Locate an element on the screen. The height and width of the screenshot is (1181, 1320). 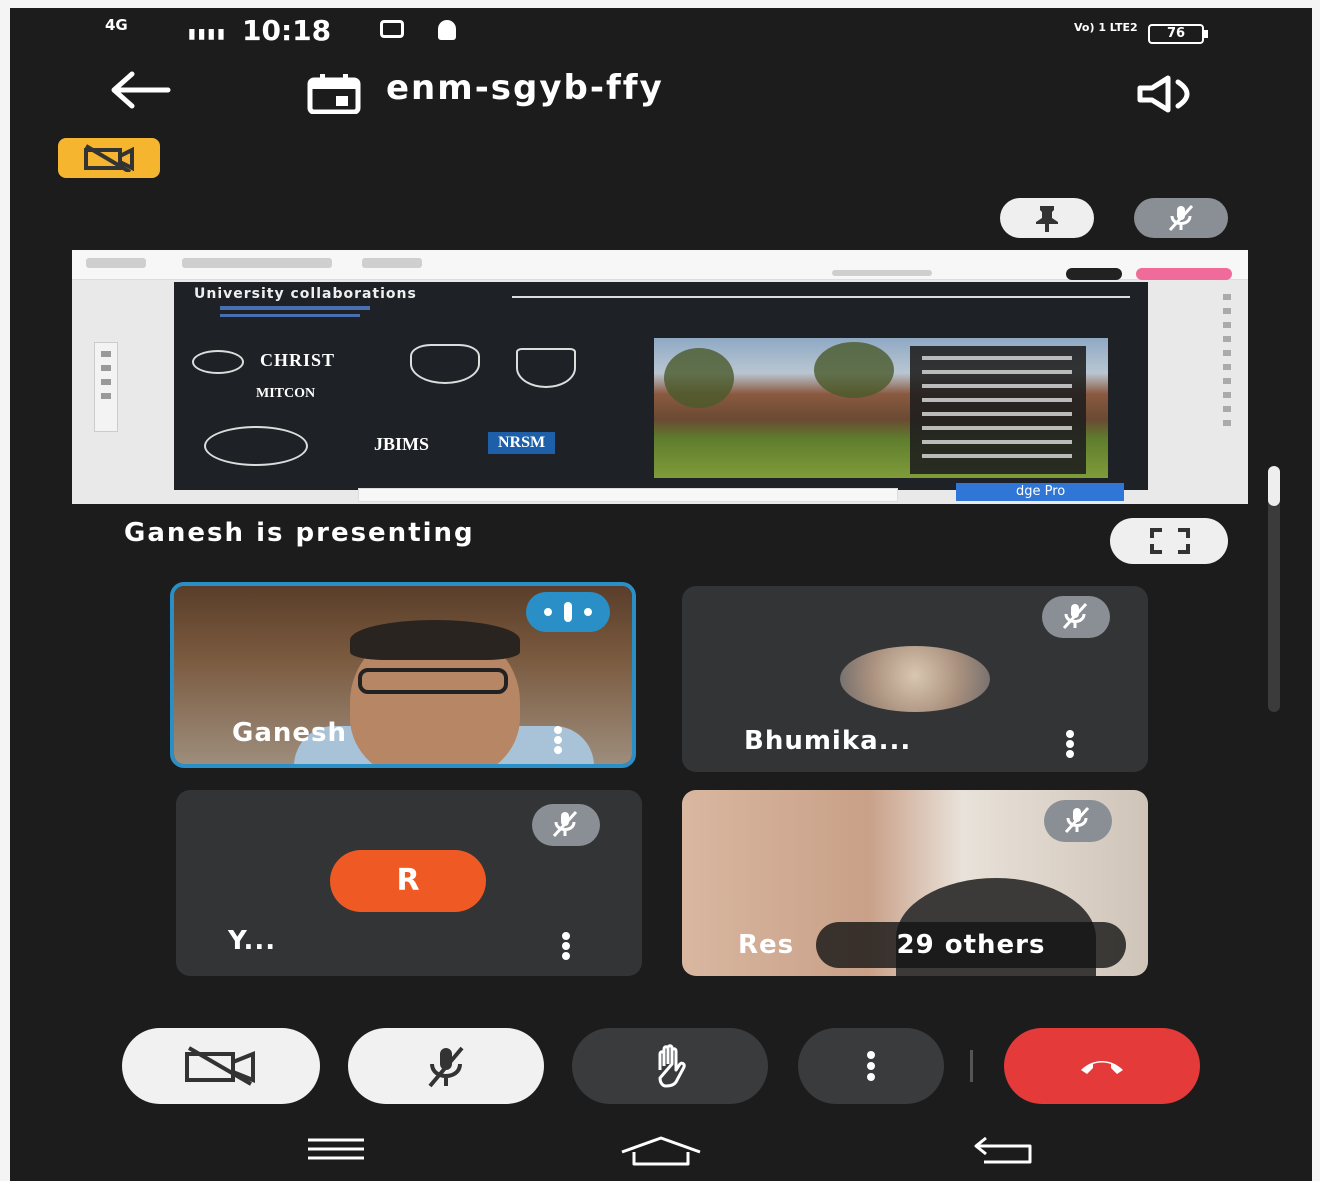
presenting-label: Ganesh is presenting is located at coordinates (299, 533).